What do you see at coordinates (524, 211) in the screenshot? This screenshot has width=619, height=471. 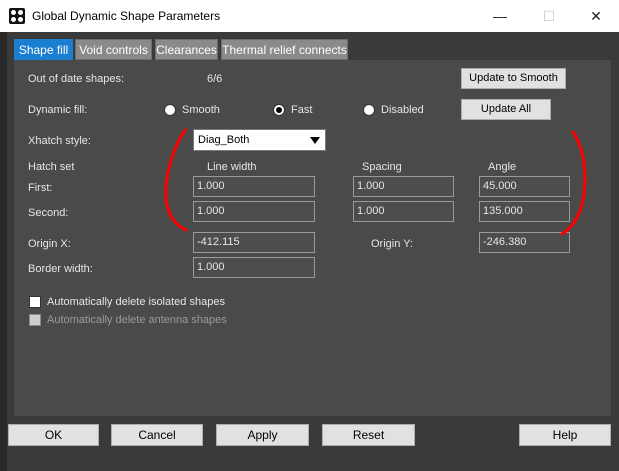 I see `second-angle-input: 135.000` at bounding box center [524, 211].